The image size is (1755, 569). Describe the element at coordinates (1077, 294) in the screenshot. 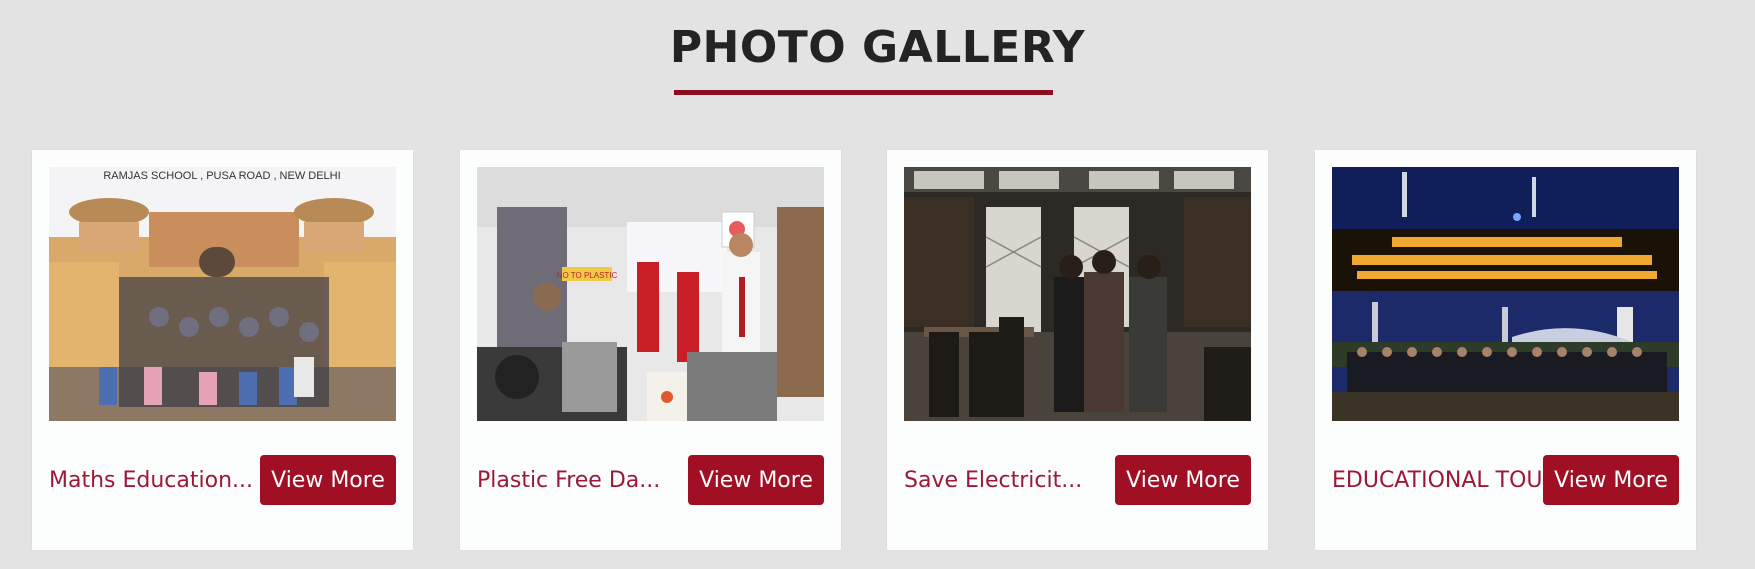

I see `save-electricity-photo` at that location.